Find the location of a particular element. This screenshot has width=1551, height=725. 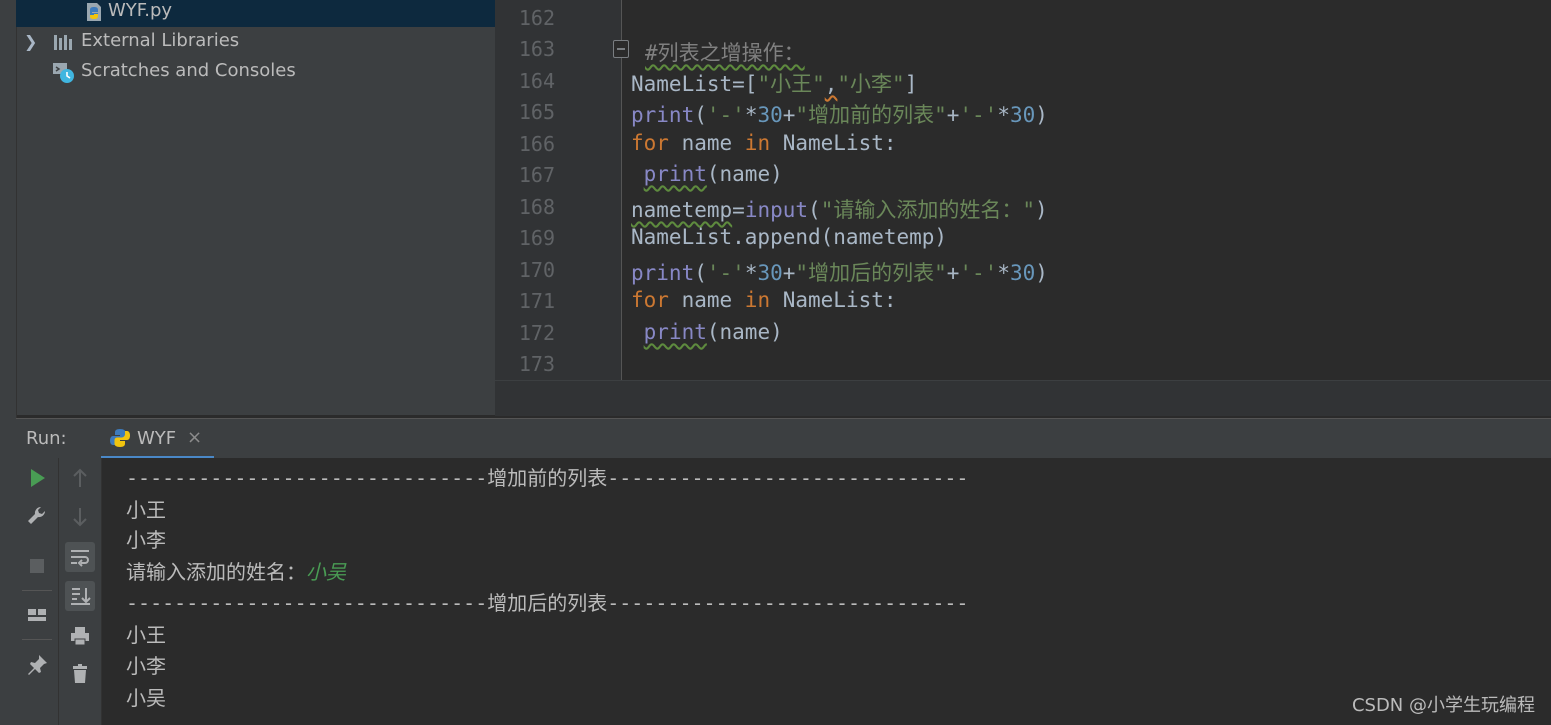

run-panel-header: Run: WYF × is located at coordinates (783, 438).